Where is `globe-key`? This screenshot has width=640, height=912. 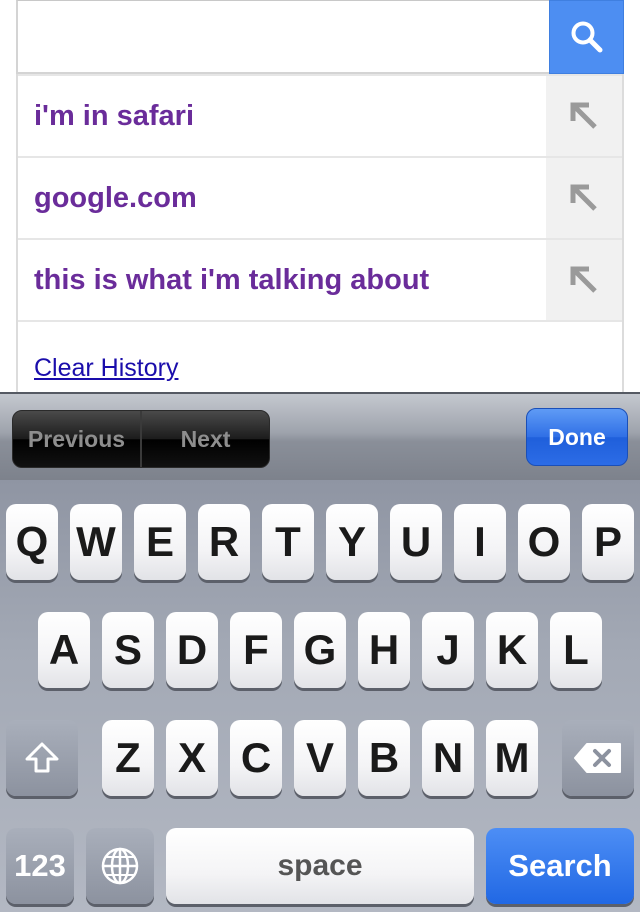 globe-key is located at coordinates (120, 866).